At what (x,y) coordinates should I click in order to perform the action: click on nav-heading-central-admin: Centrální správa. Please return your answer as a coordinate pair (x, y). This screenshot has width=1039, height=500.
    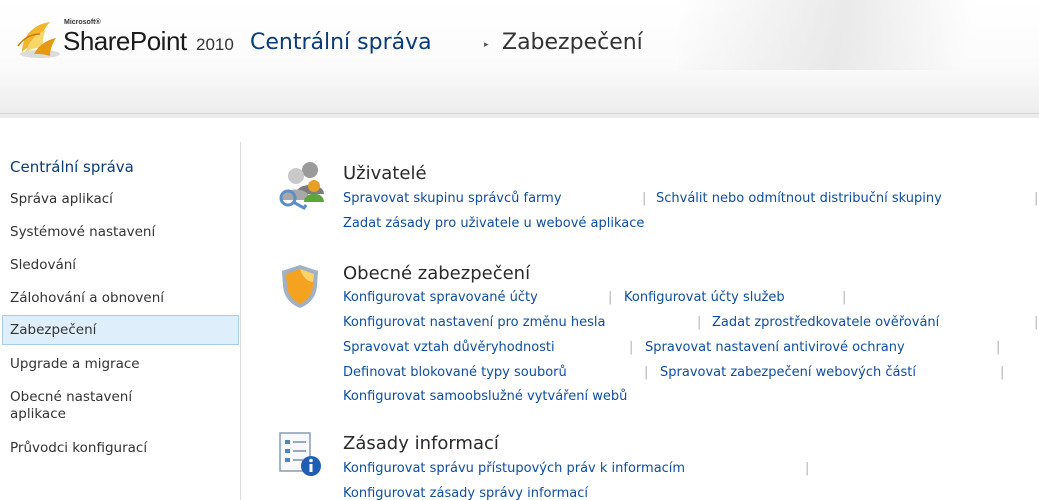
    Looking at the image, I should click on (72, 167).